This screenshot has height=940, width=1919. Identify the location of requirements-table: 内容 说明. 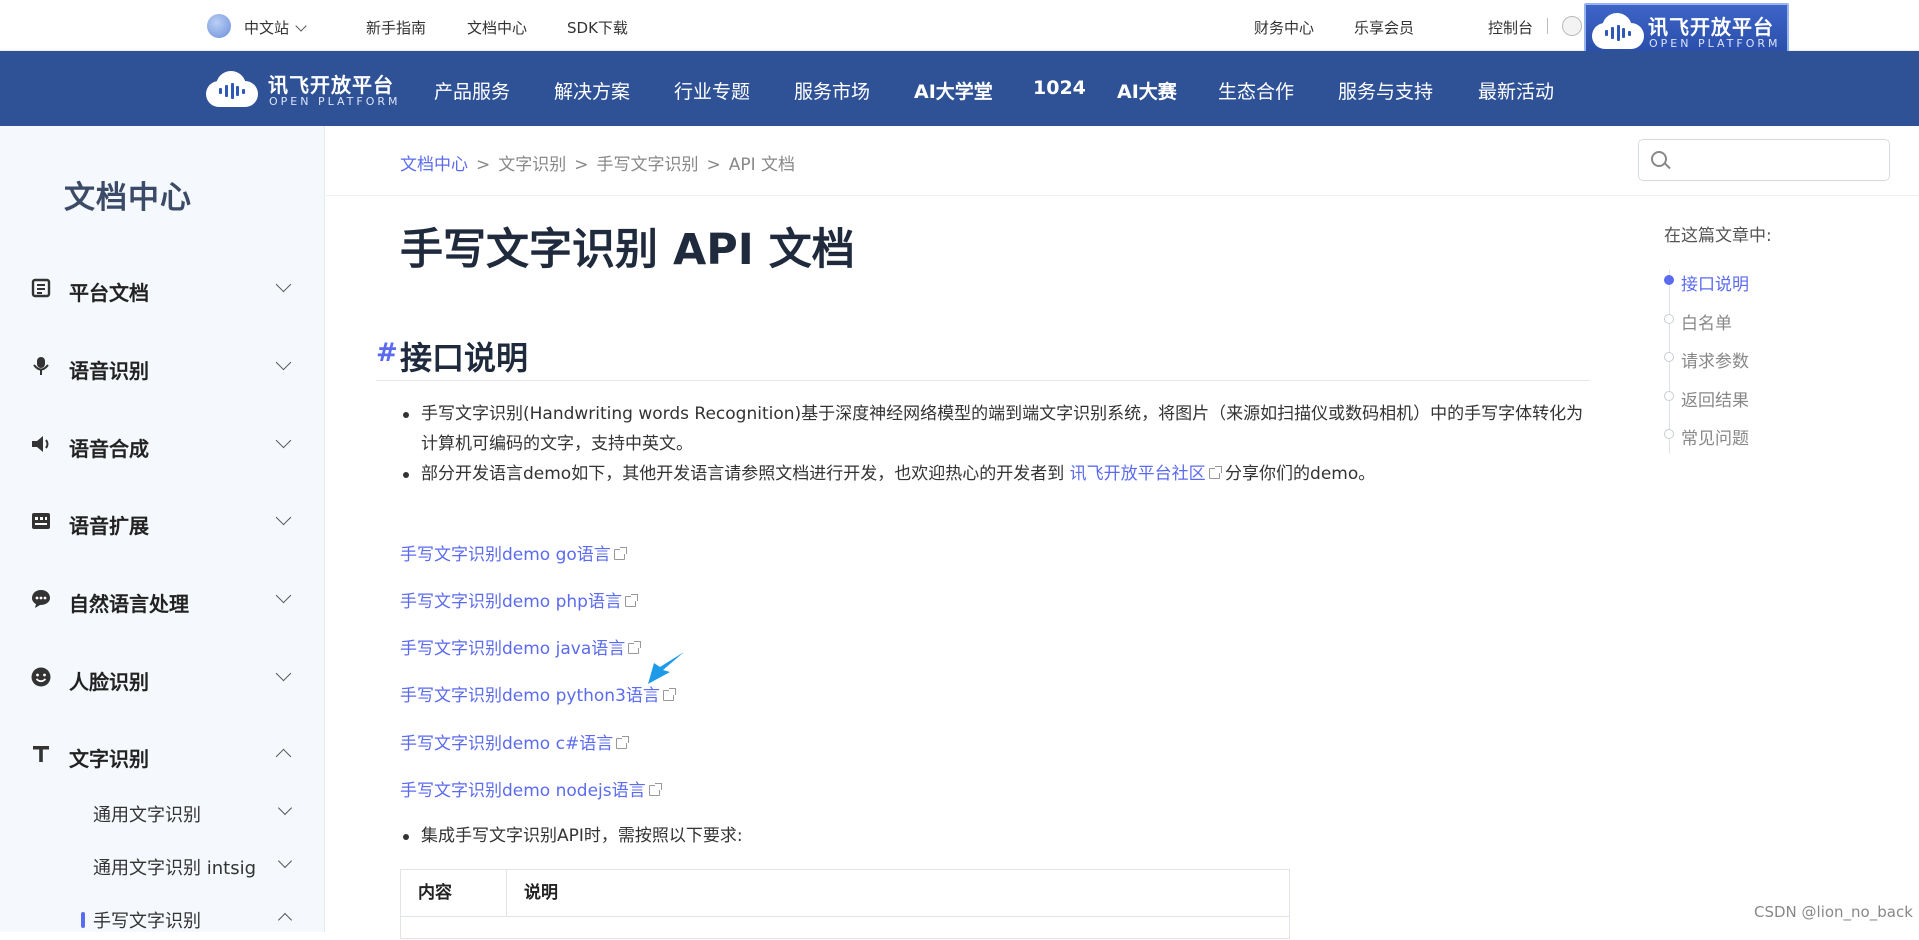
(845, 904).